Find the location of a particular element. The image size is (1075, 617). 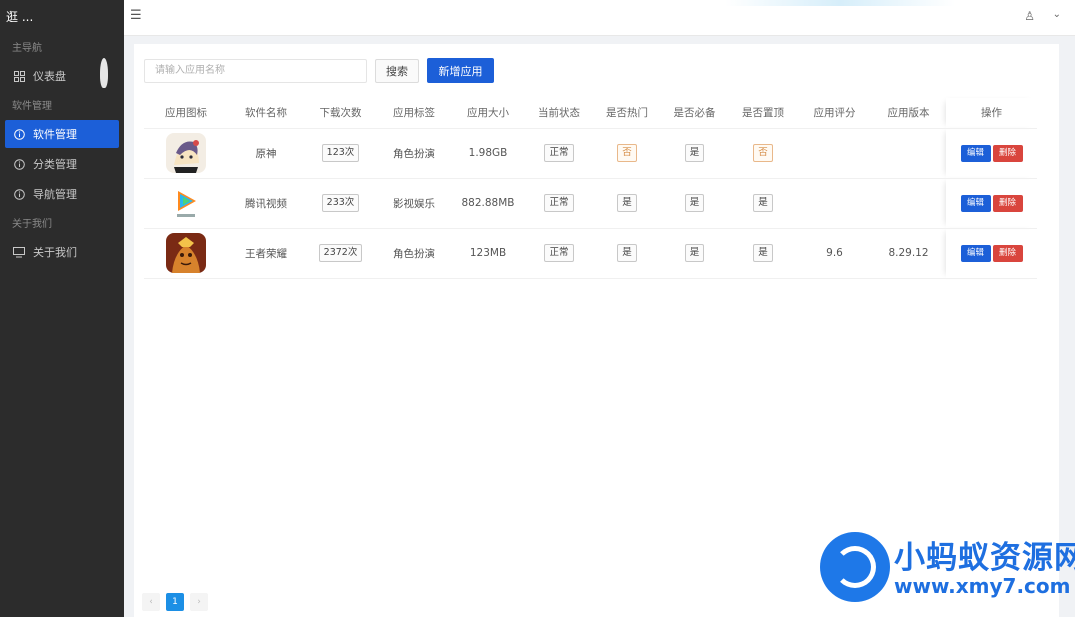

sidebar-item-software: 软件管理 is located at coordinates (62, 134).